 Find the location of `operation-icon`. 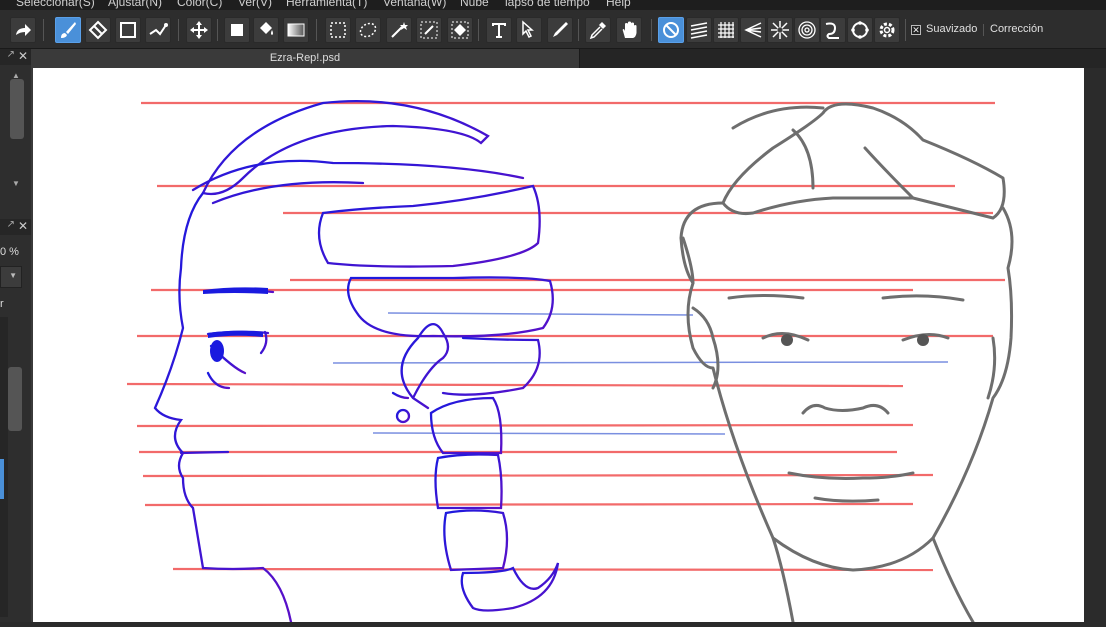

operation-icon is located at coordinates (528, 29).